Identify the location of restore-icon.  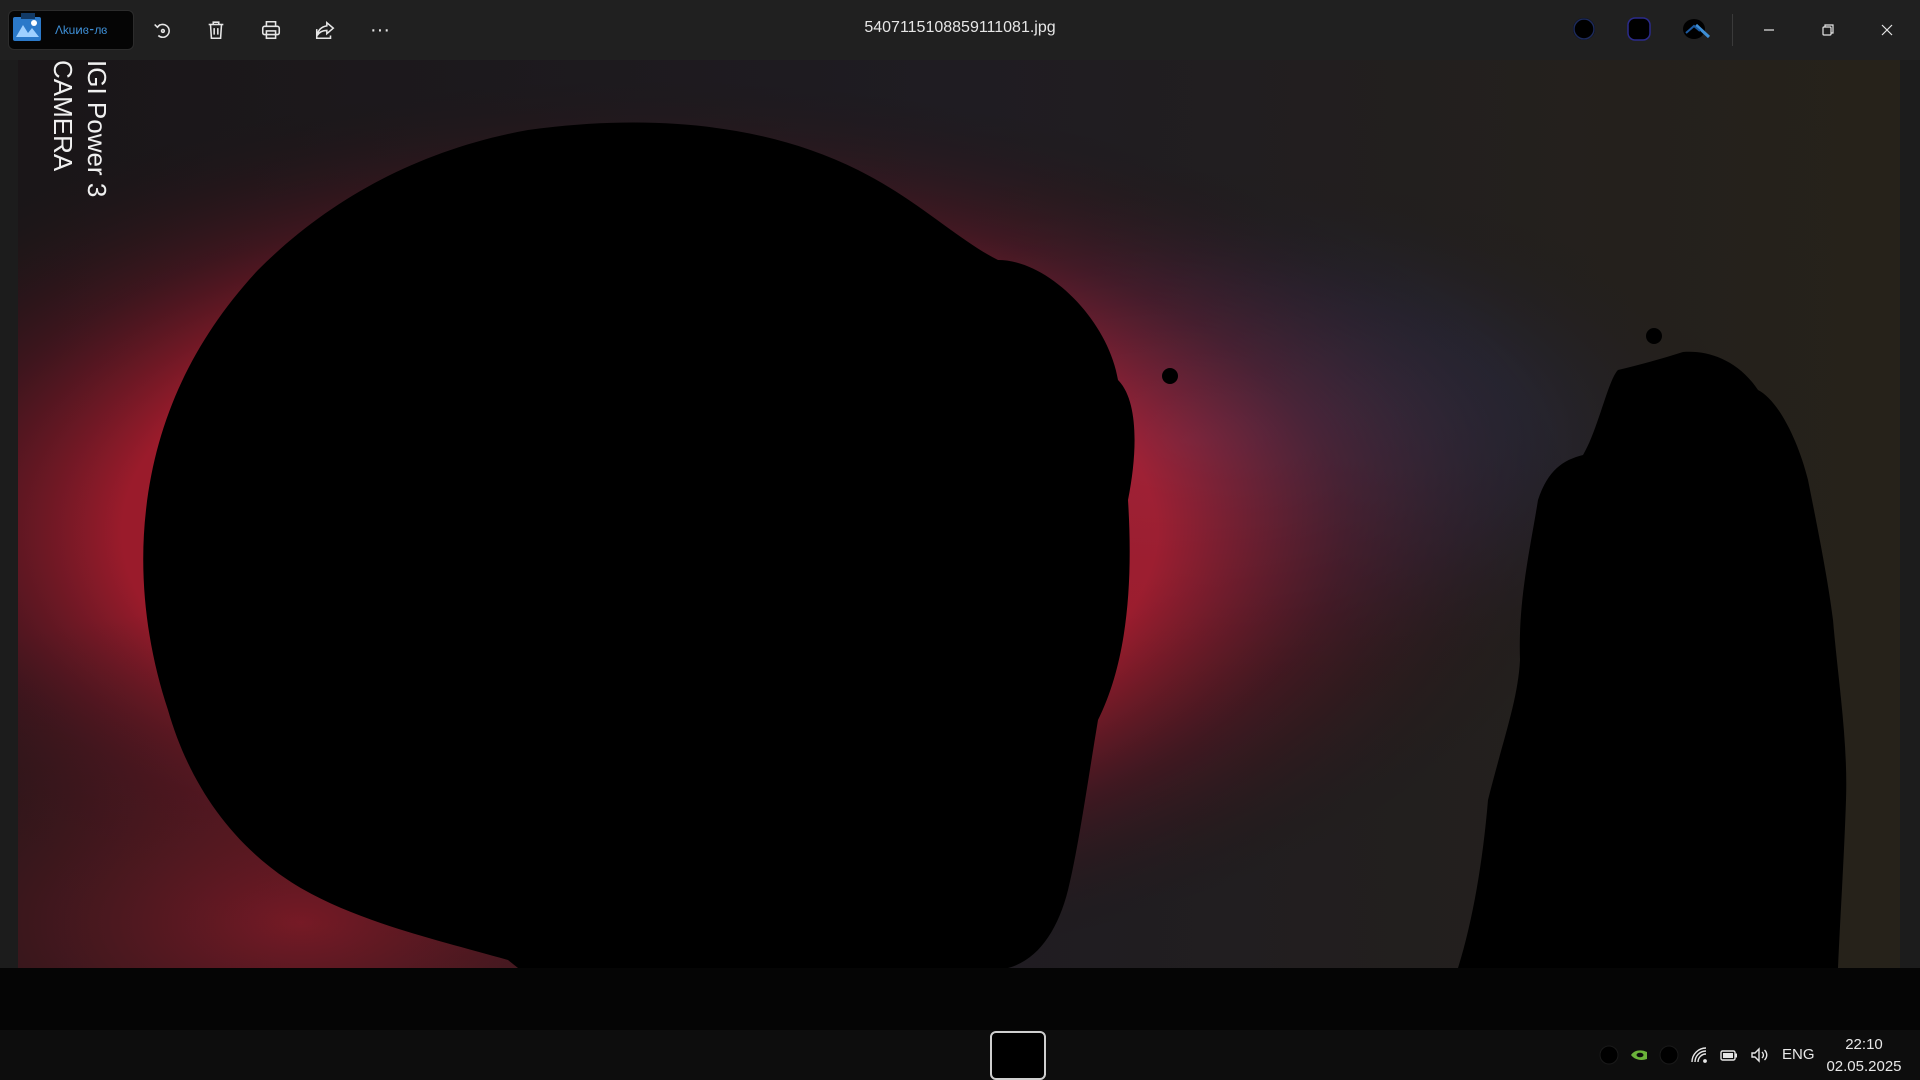
(1828, 30).